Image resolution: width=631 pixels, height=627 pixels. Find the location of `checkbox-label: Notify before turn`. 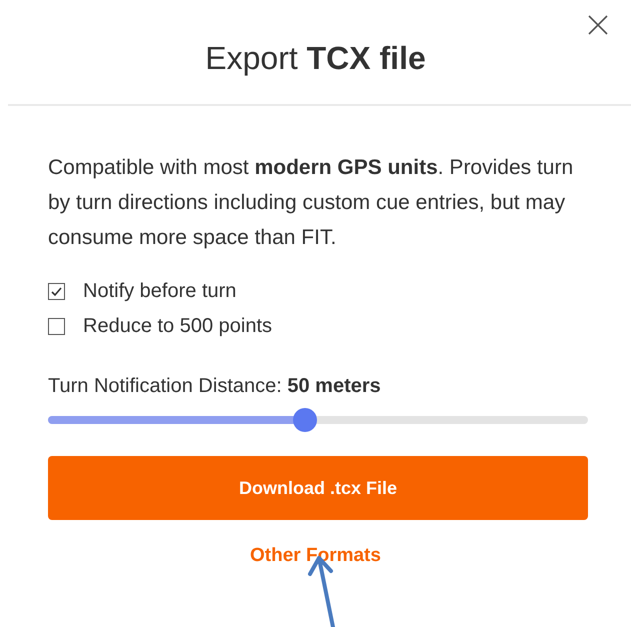

checkbox-label: Notify before turn is located at coordinates (159, 291).